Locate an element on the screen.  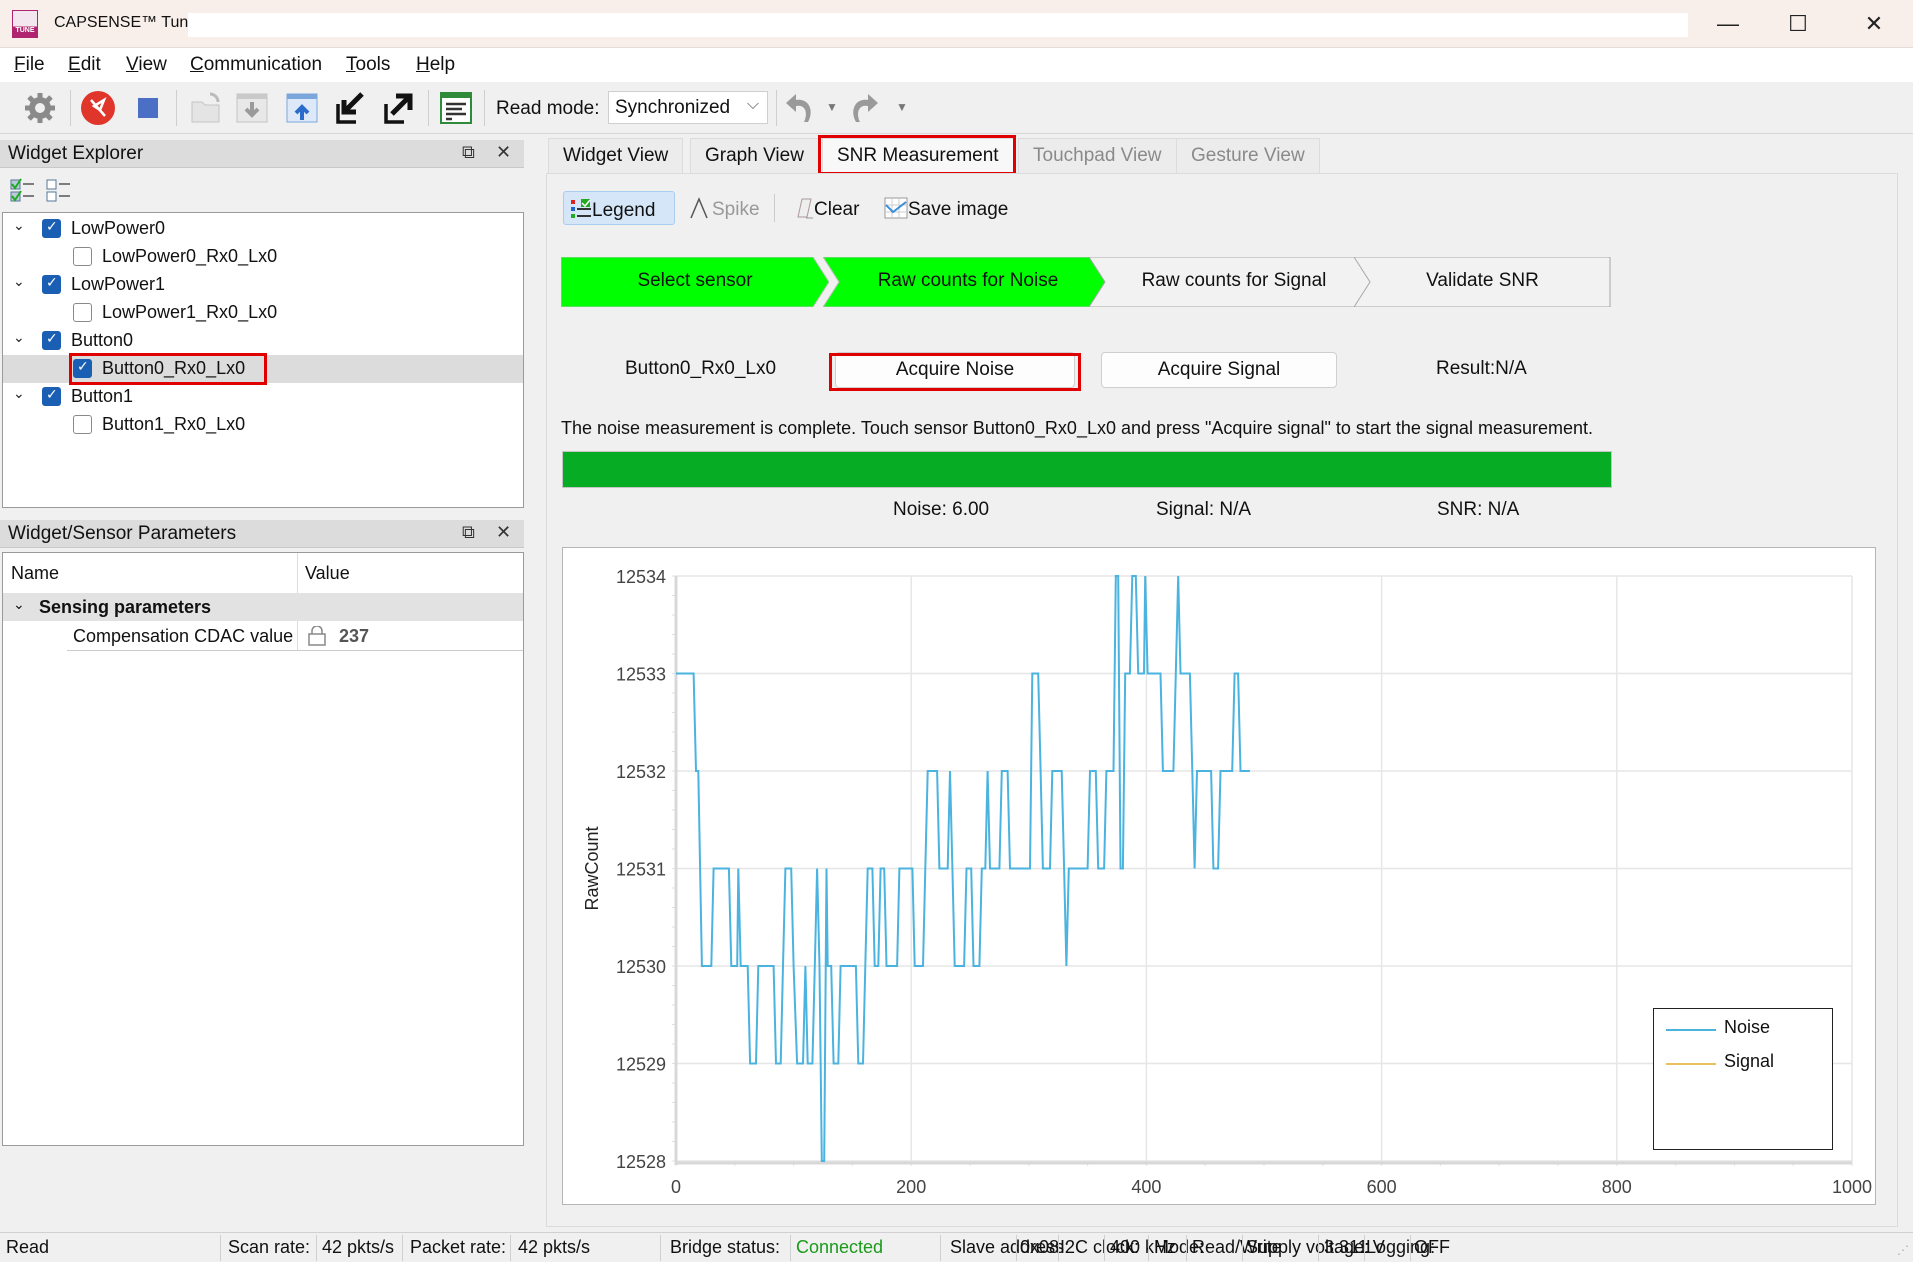
disconnect-icon is located at coordinates (98, 108).